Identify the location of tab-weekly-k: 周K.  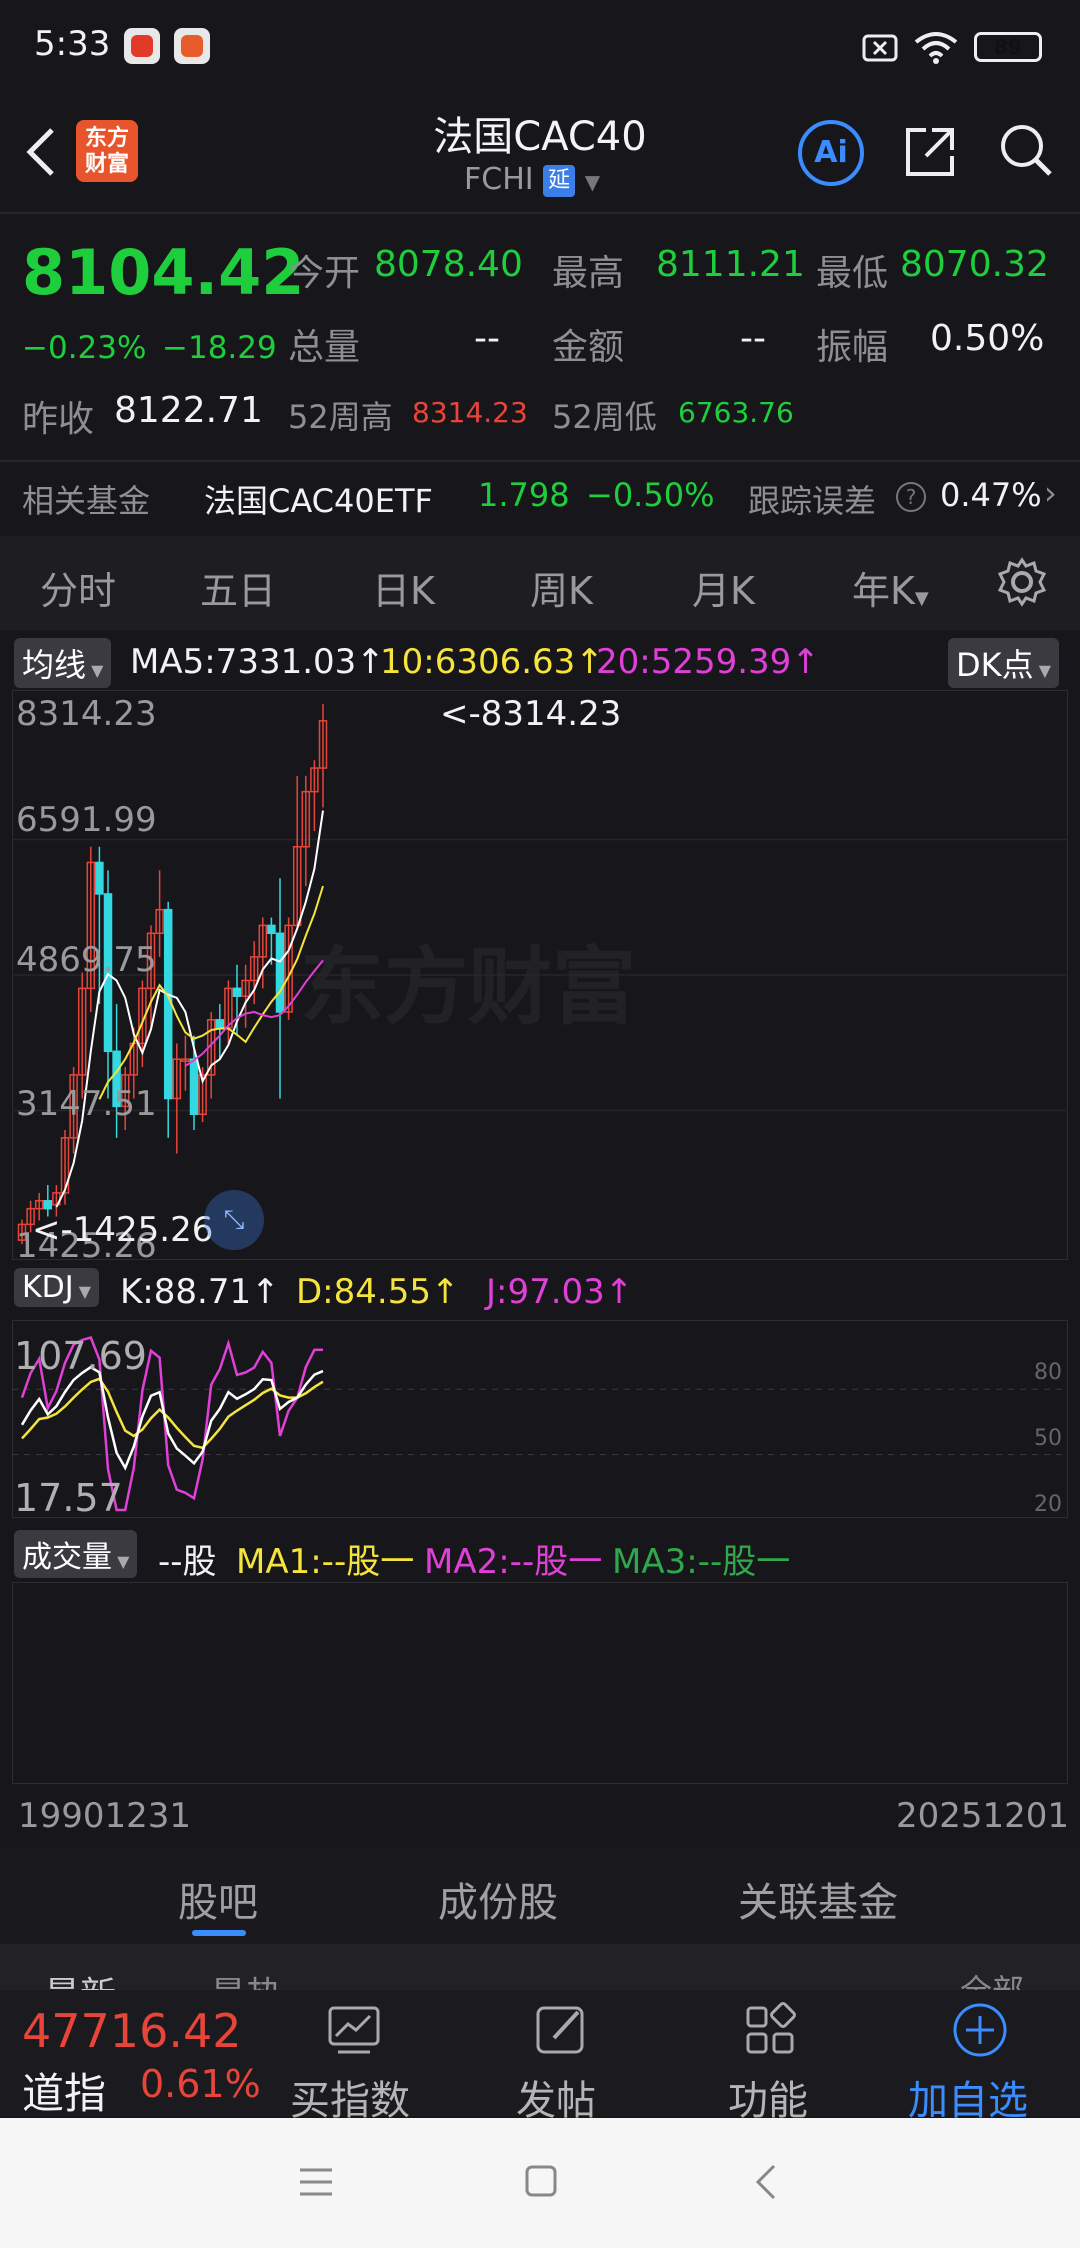
(561, 587).